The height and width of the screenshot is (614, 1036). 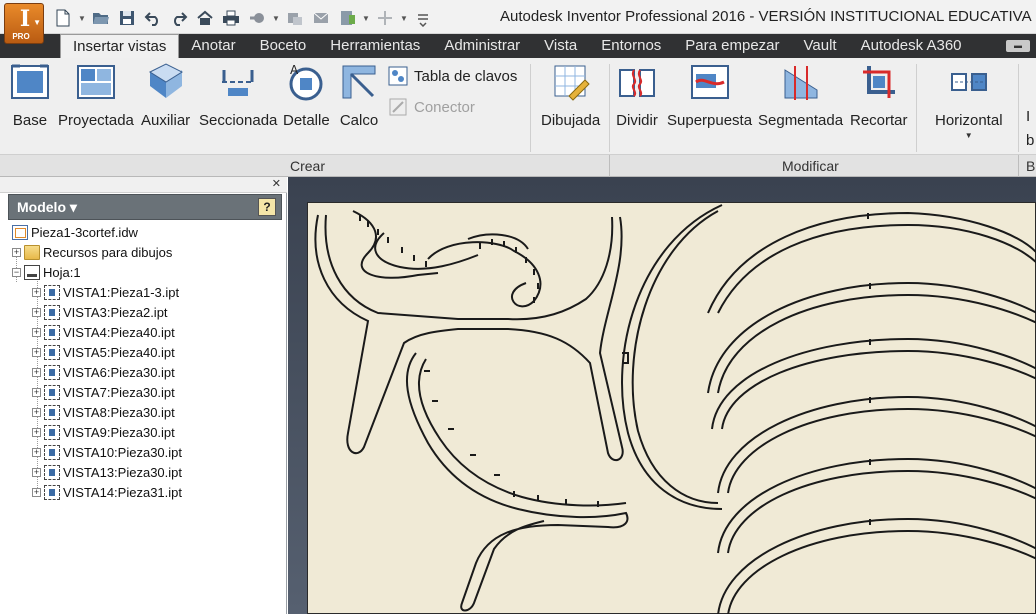 What do you see at coordinates (147, 472) in the screenshot?
I see `tree-node-view: + VISTA13:Pieza30.ipt` at bounding box center [147, 472].